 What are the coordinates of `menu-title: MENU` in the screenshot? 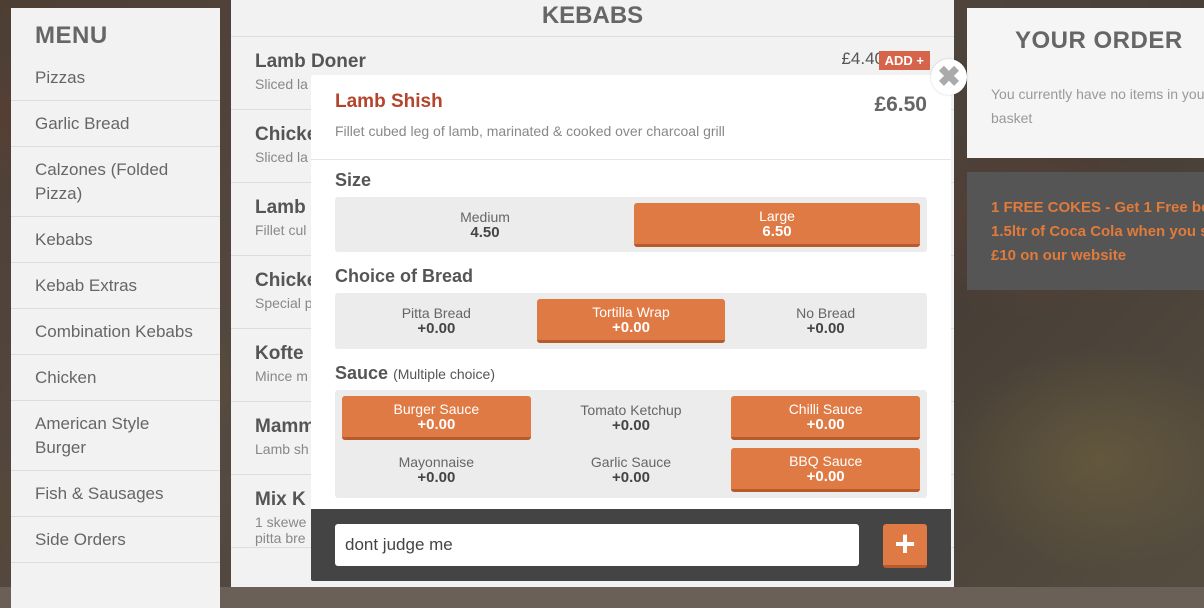 It's located at (71, 35).